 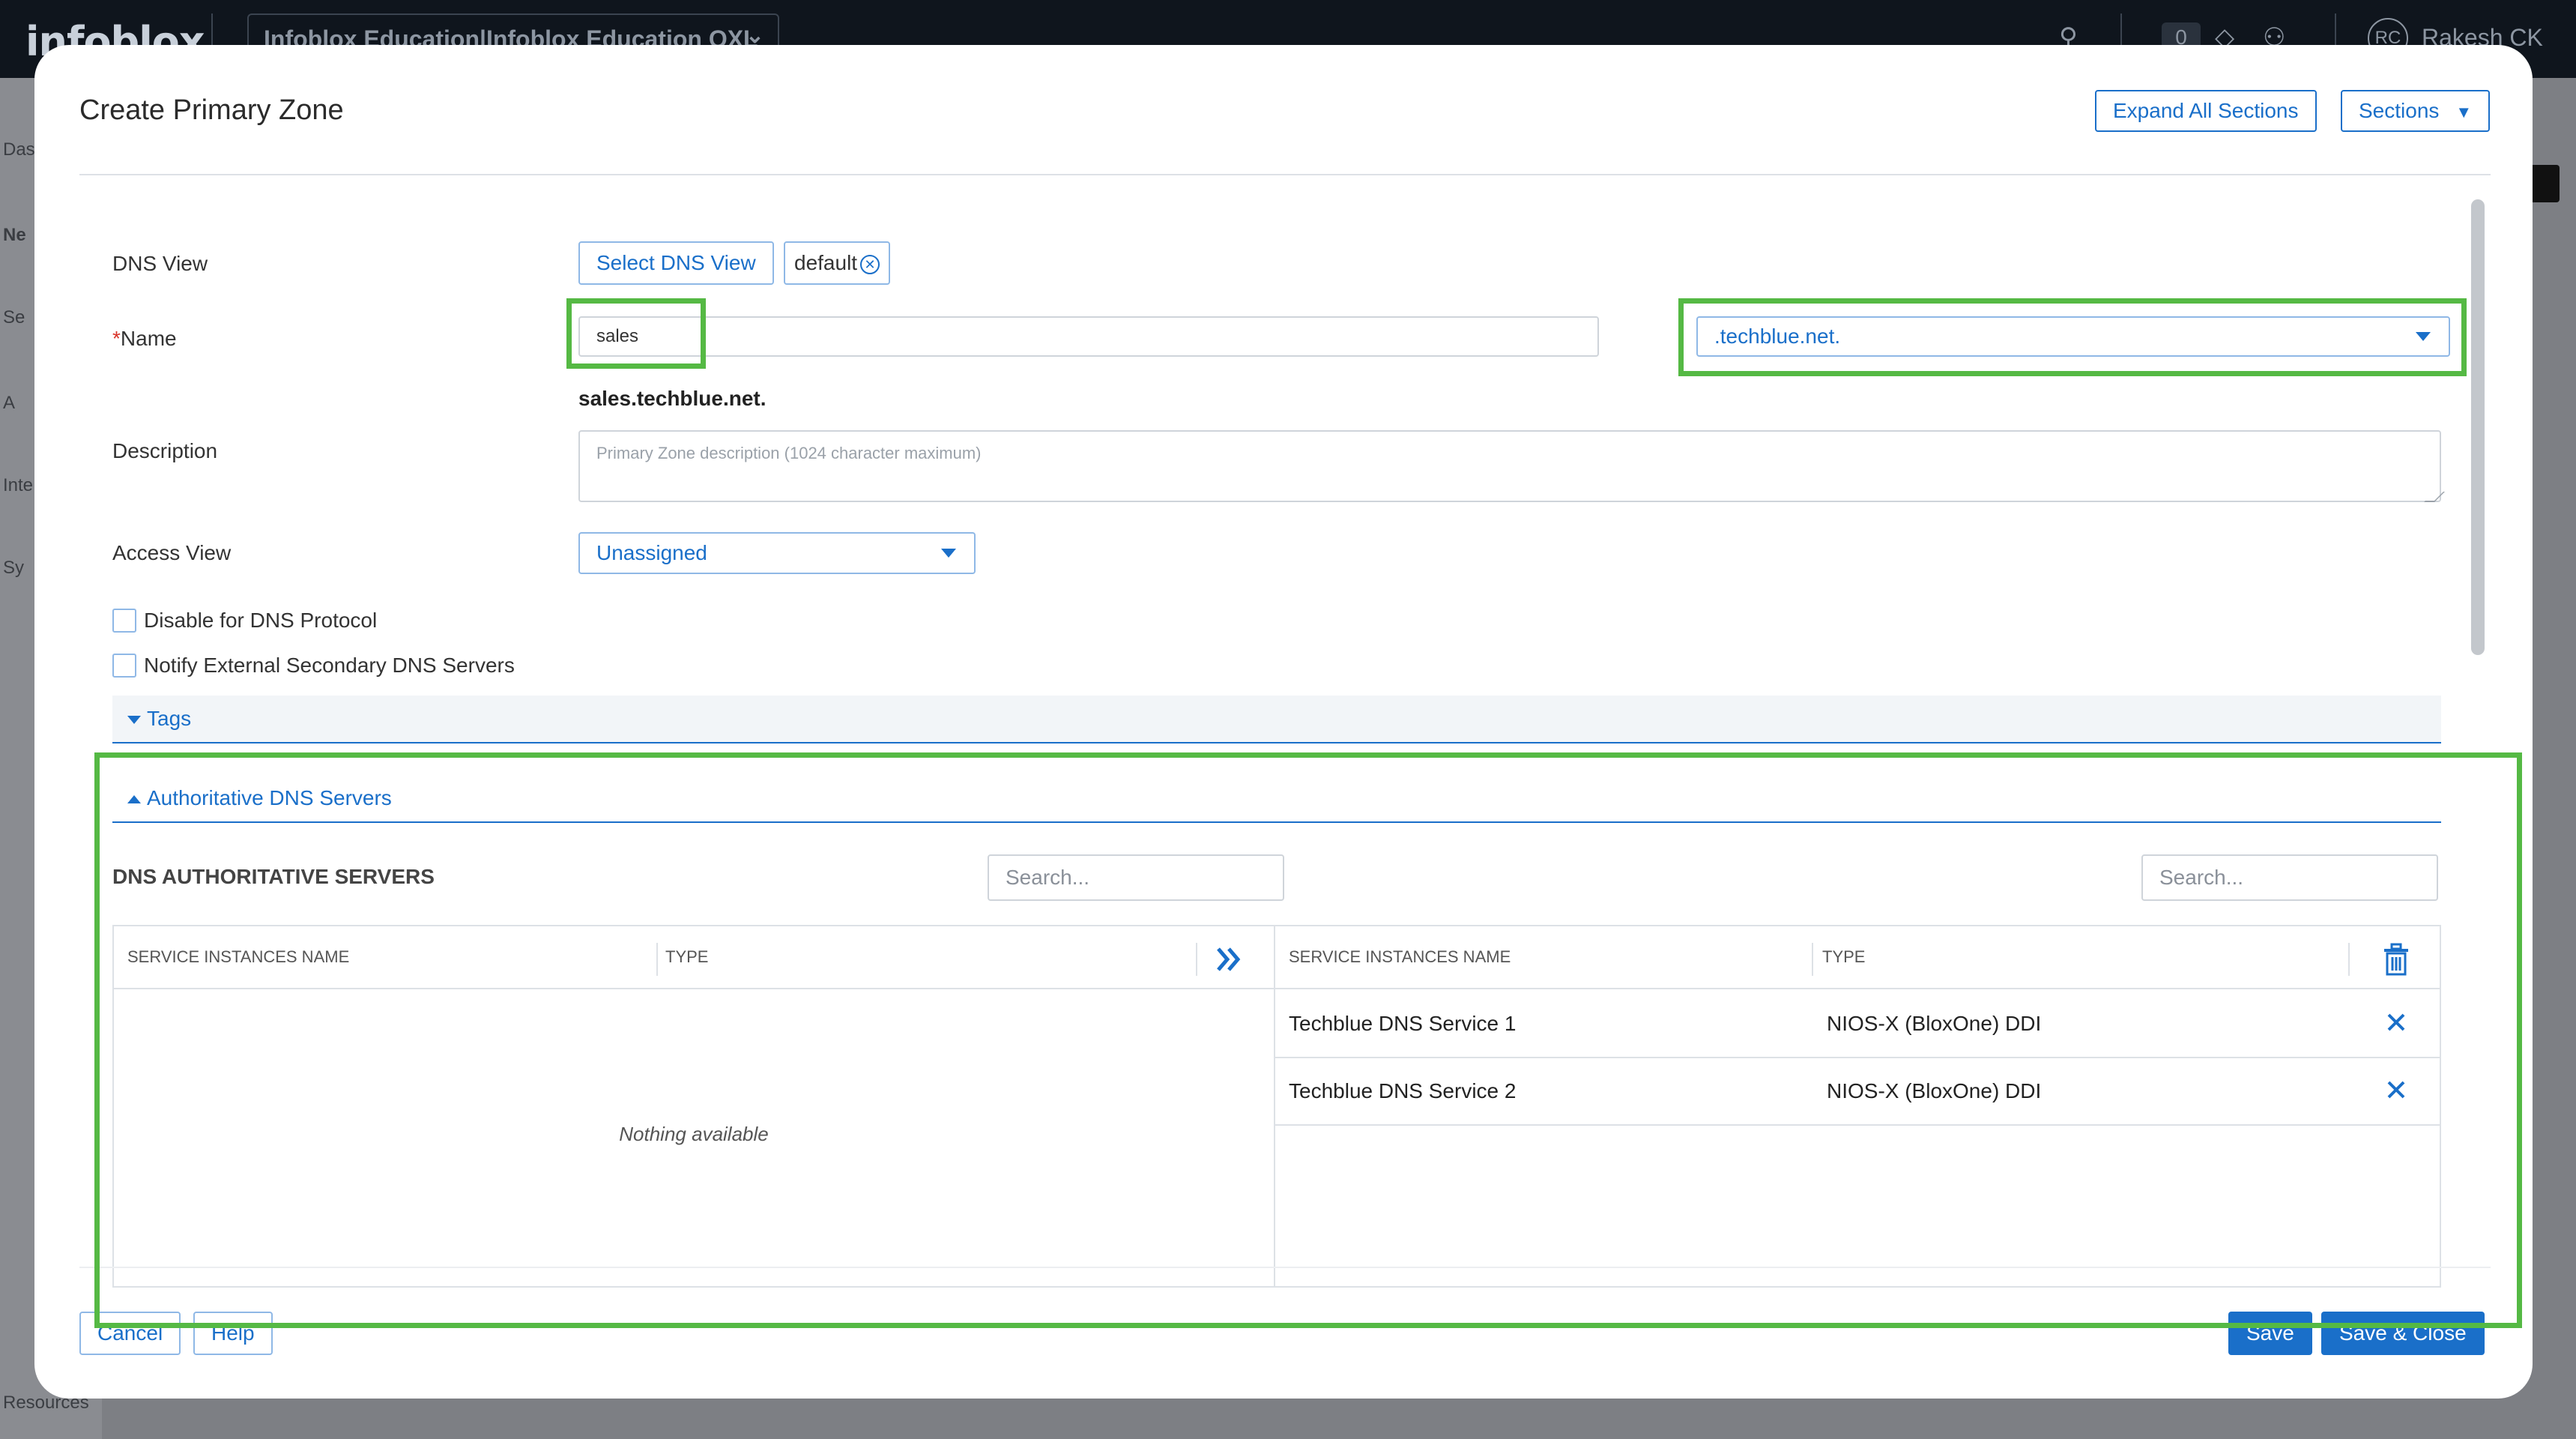 I want to click on parent-zone-value: .techblue.net., so click(x=1777, y=336).